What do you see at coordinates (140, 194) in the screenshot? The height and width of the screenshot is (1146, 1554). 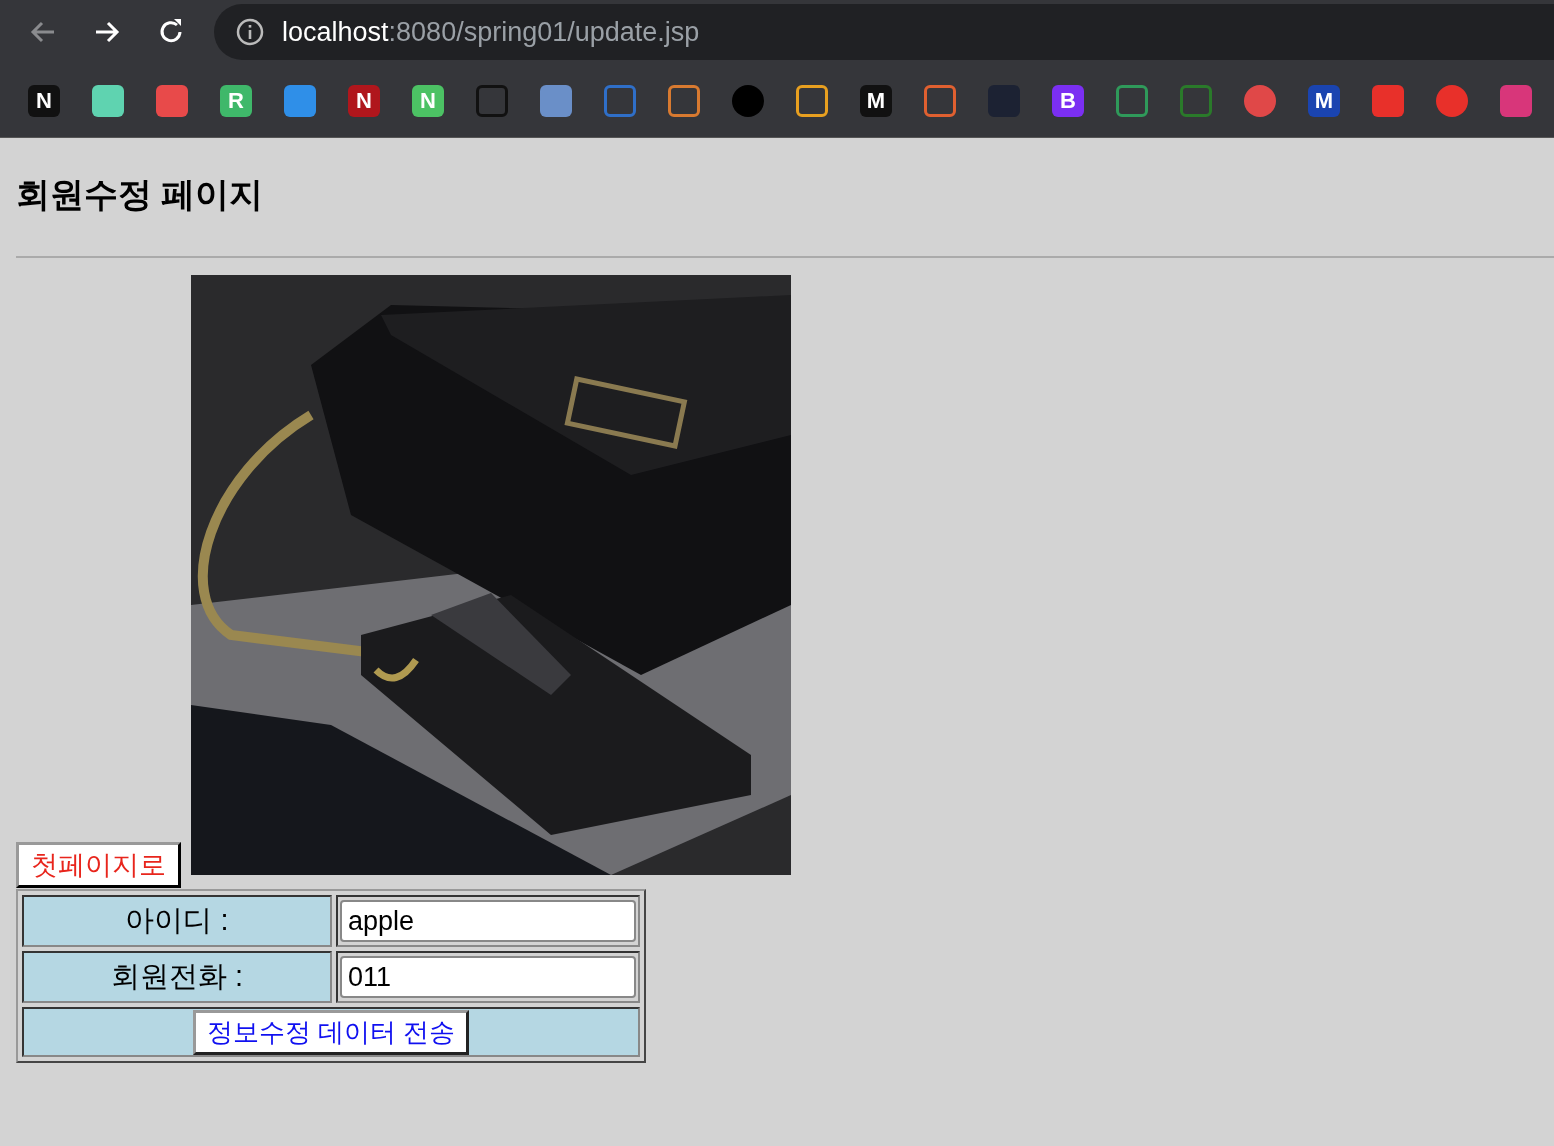 I see `page-heading: 회원수정 페이지` at bounding box center [140, 194].